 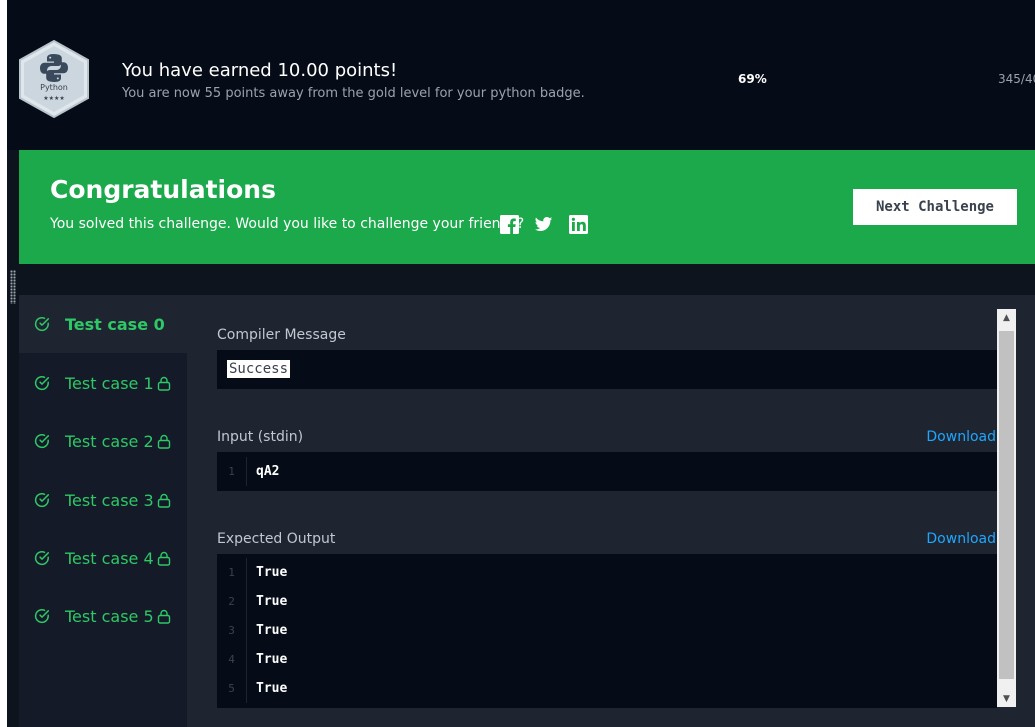 I want to click on compiler-message-label: Compiler Message, so click(x=281, y=335).